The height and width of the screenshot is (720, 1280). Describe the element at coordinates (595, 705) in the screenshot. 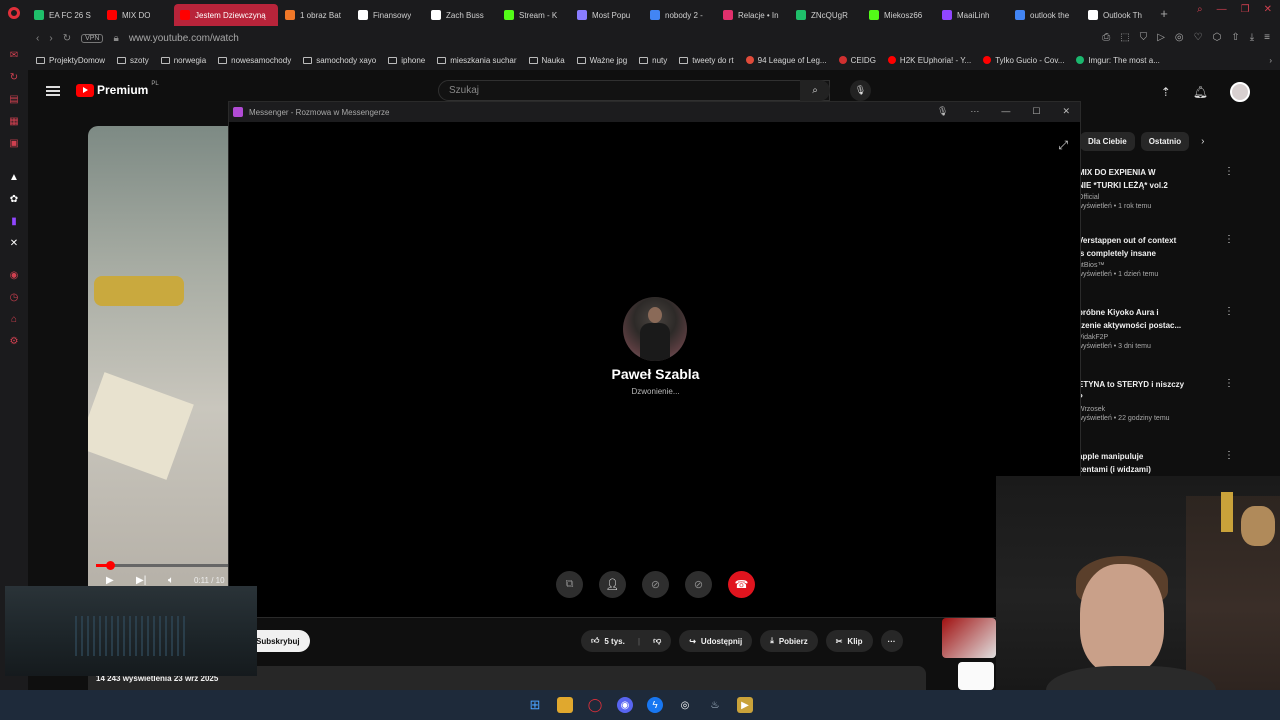

I see `opera-gx-icon: ◯` at that location.